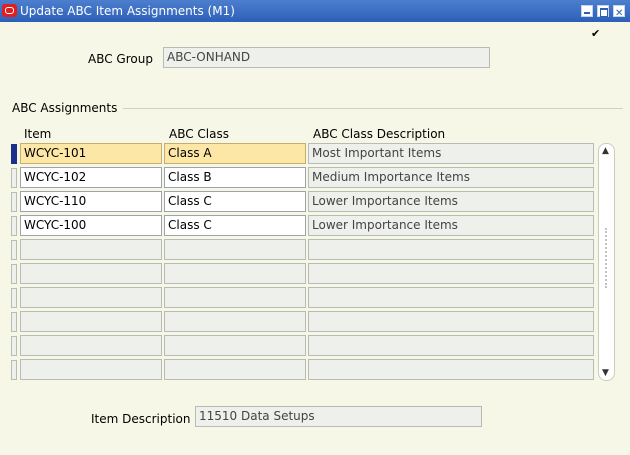 This screenshot has height=455, width=630. What do you see at coordinates (607, 258) in the screenshot?
I see `scroll-grip` at bounding box center [607, 258].